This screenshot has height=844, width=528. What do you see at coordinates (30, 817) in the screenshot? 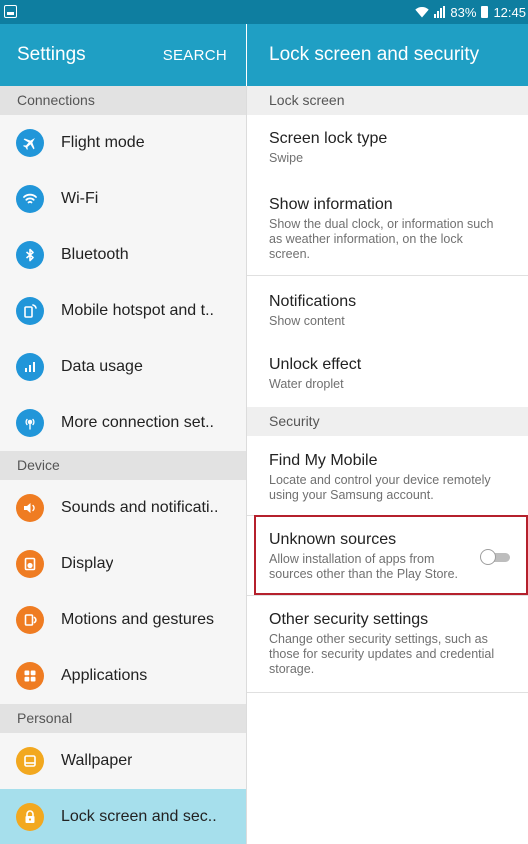
I see `lock-icon` at bounding box center [30, 817].